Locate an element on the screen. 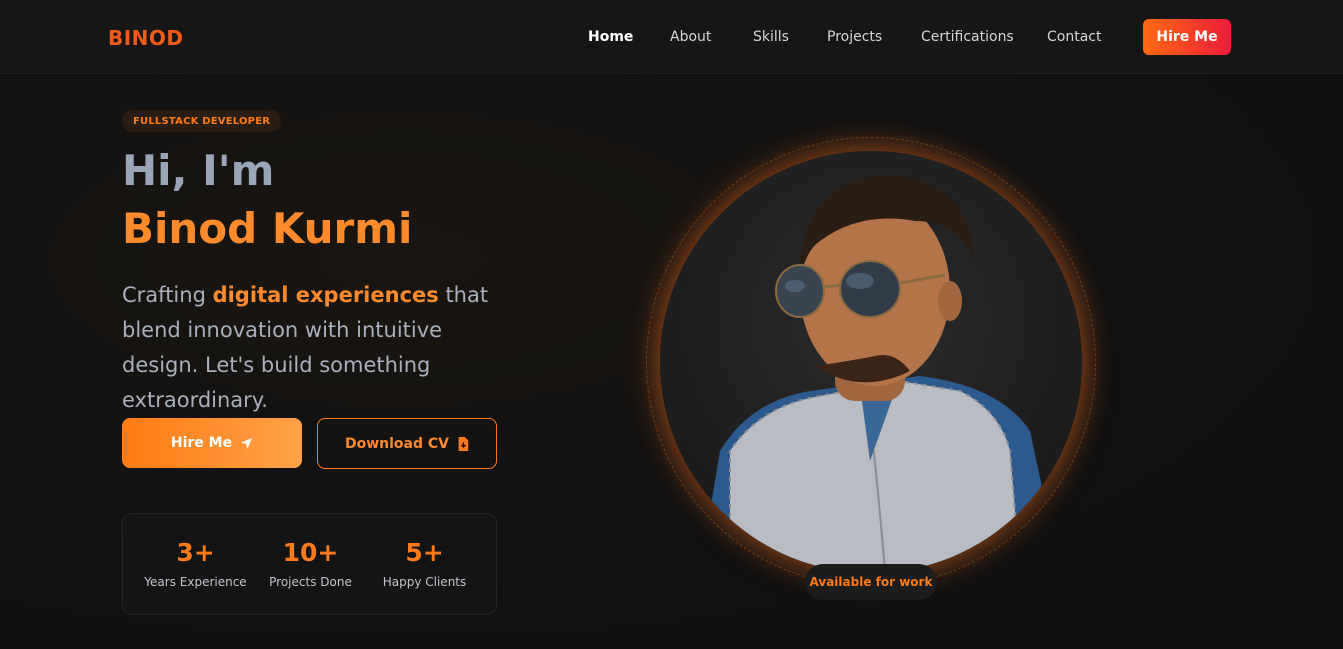 This screenshot has height=649, width=1343. nav-link-skills: Skills is located at coordinates (771, 37).